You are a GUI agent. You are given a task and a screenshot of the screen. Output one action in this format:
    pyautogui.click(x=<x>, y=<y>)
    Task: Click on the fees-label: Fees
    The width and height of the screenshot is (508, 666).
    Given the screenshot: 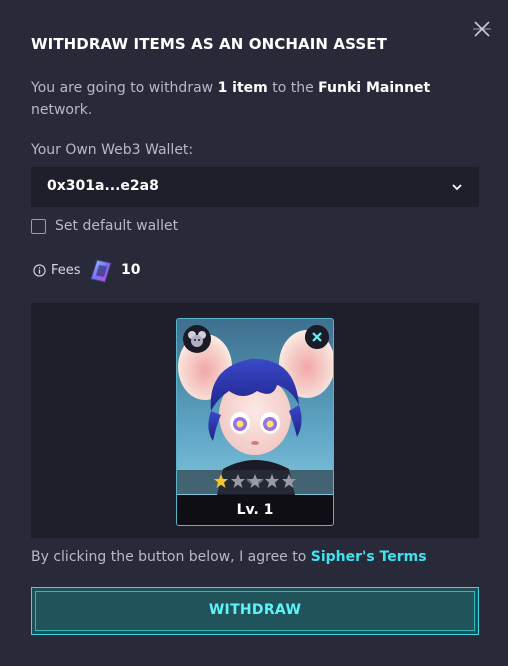 What is the action you would take?
    pyautogui.click(x=66, y=270)
    